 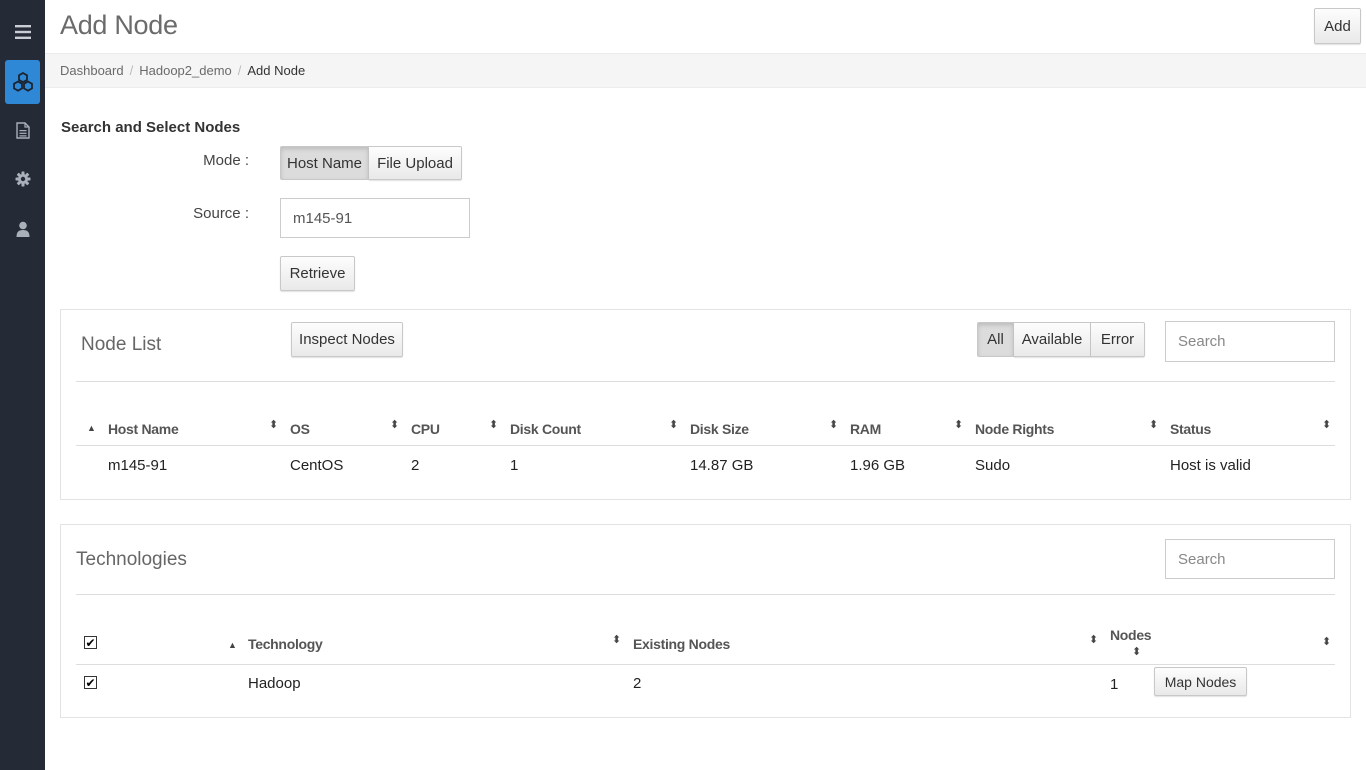 I want to click on column-disk-count: Disk Count, so click(x=545, y=429).